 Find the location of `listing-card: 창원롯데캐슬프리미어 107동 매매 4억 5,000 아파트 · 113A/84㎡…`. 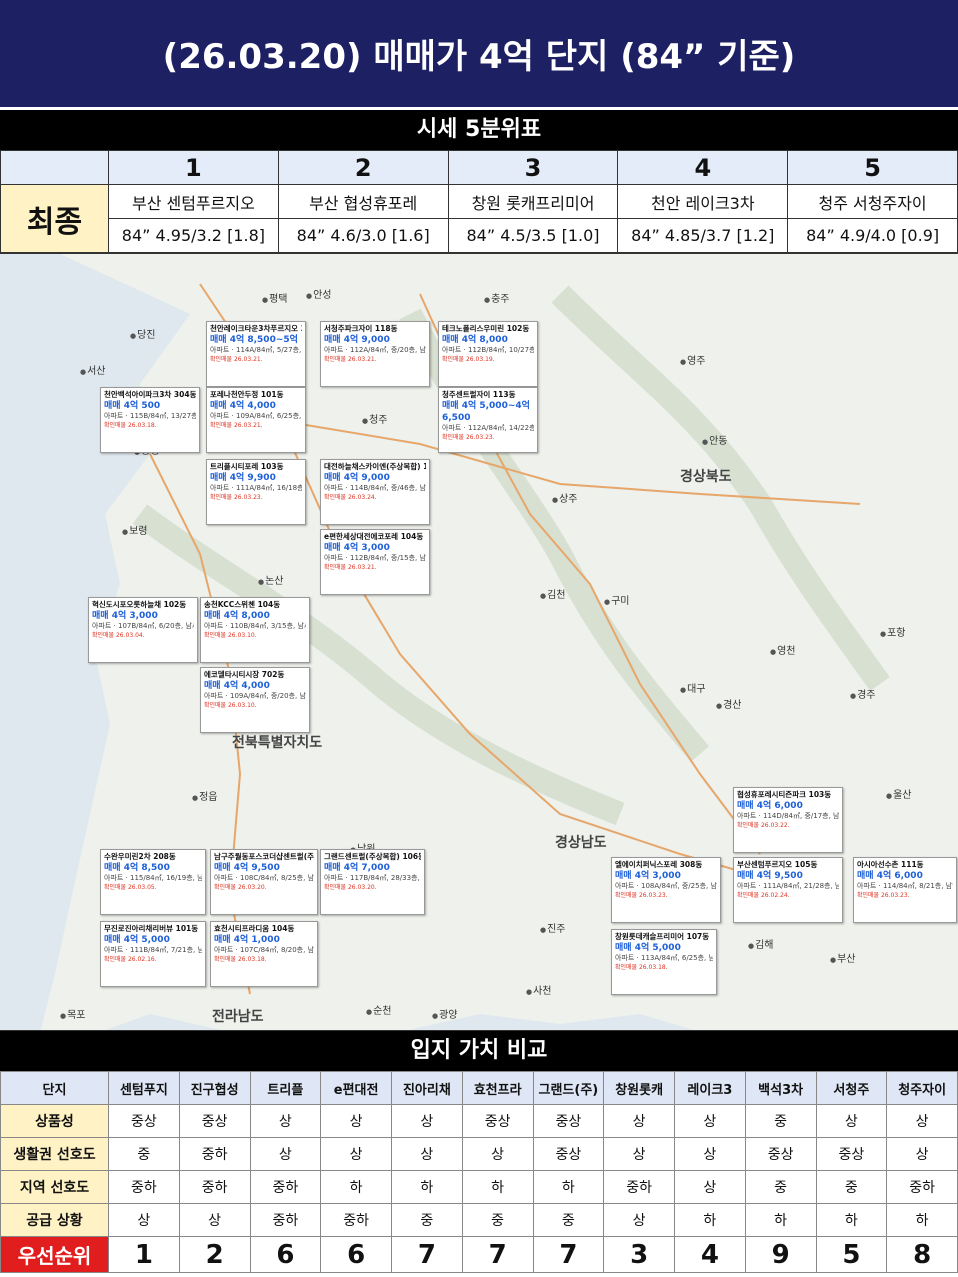

listing-card: 창원롯데캐슬프리미어 107동 매매 4억 5,000 아파트 · 113A/84㎡… is located at coordinates (664, 962).